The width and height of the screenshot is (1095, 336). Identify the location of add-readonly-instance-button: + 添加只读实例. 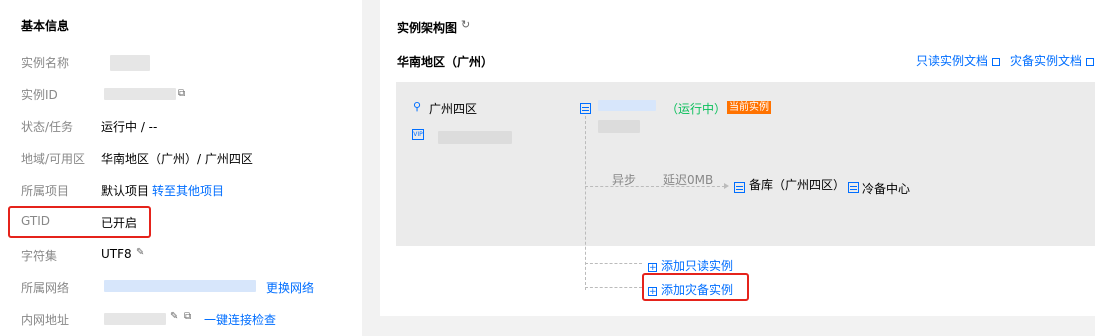
(690, 265).